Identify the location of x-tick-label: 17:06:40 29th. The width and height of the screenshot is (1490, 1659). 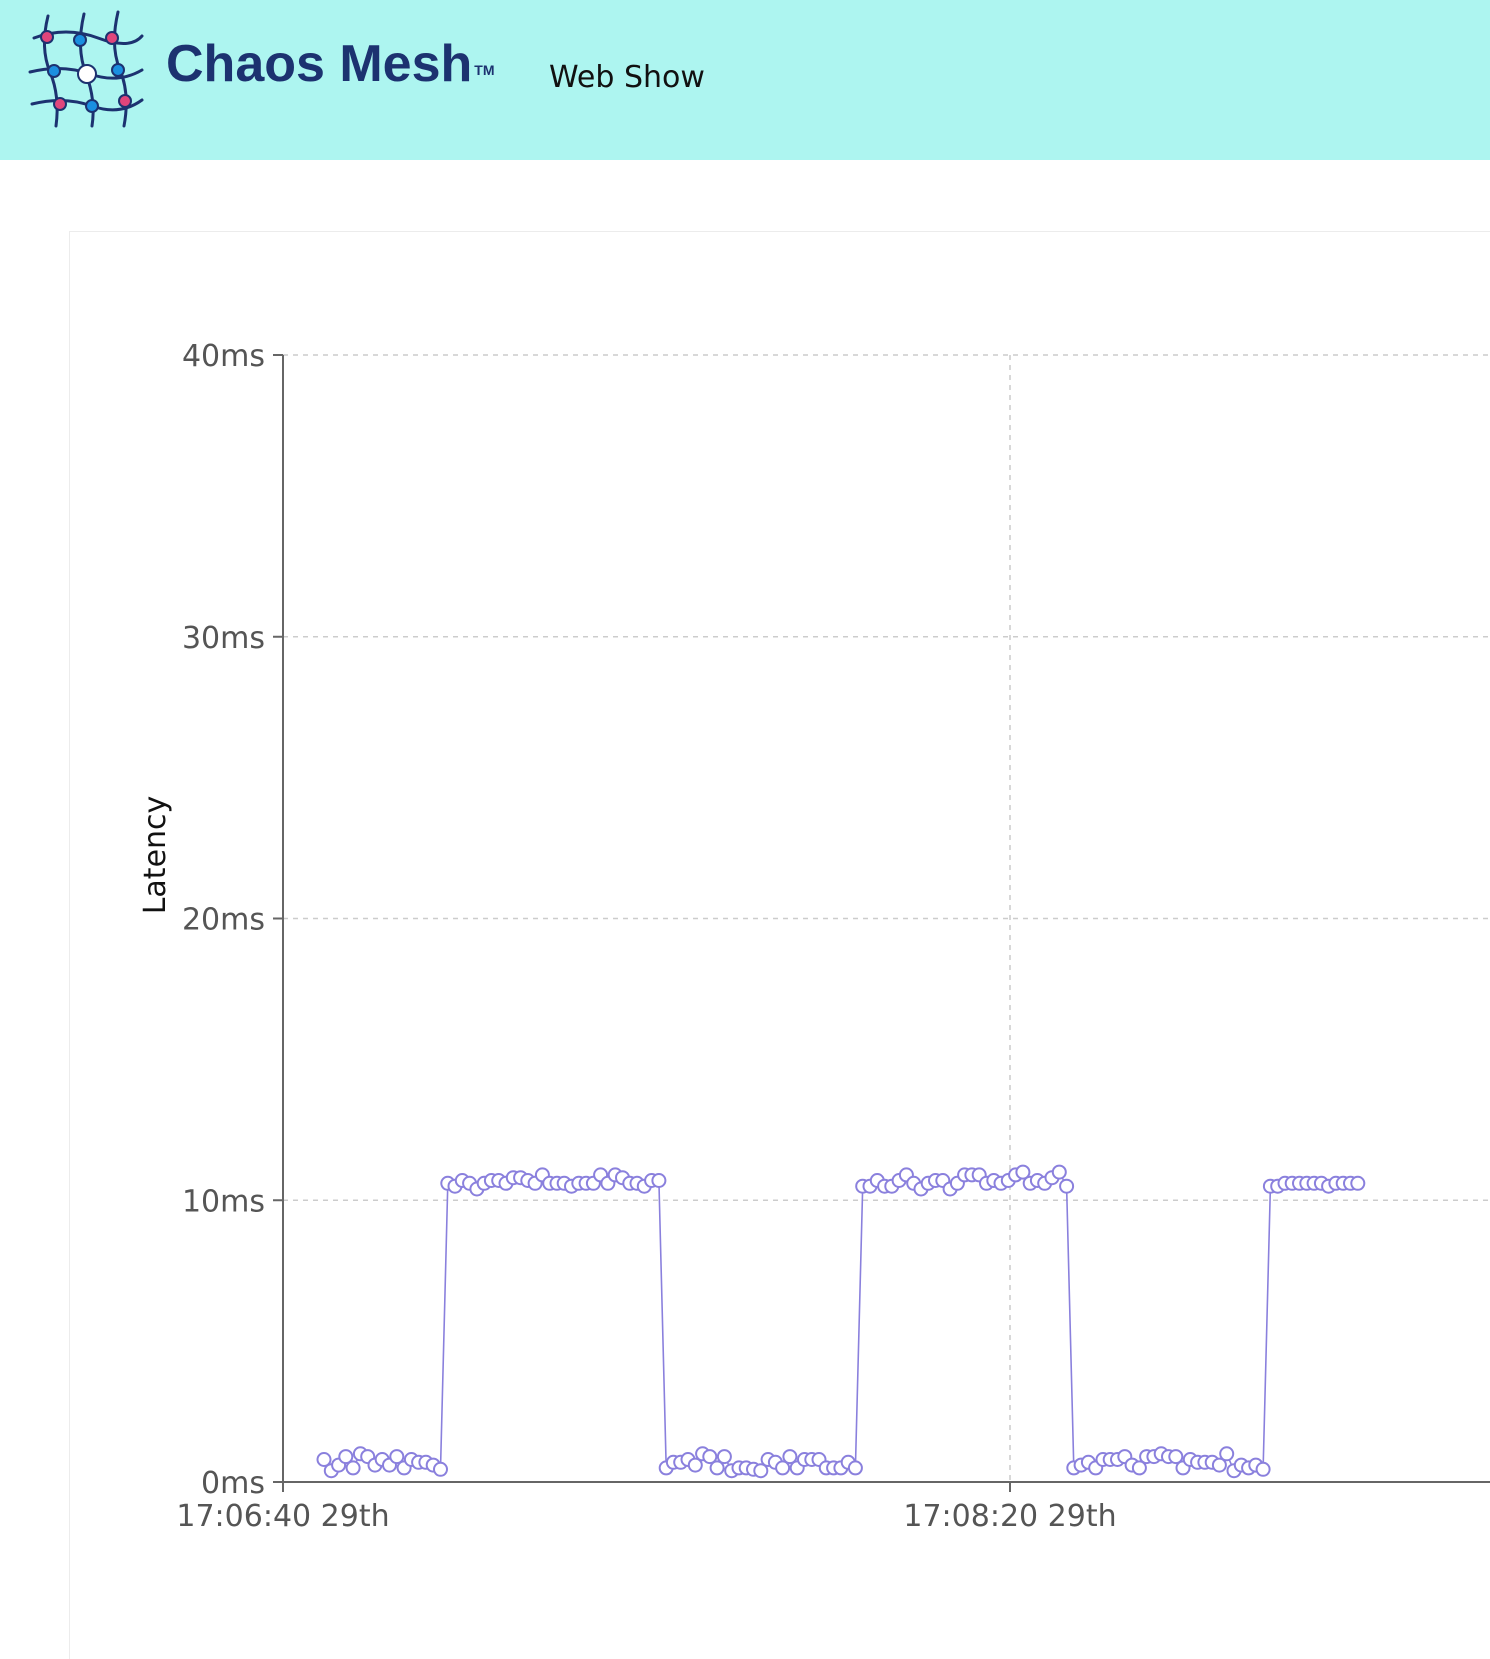
(282, 1516).